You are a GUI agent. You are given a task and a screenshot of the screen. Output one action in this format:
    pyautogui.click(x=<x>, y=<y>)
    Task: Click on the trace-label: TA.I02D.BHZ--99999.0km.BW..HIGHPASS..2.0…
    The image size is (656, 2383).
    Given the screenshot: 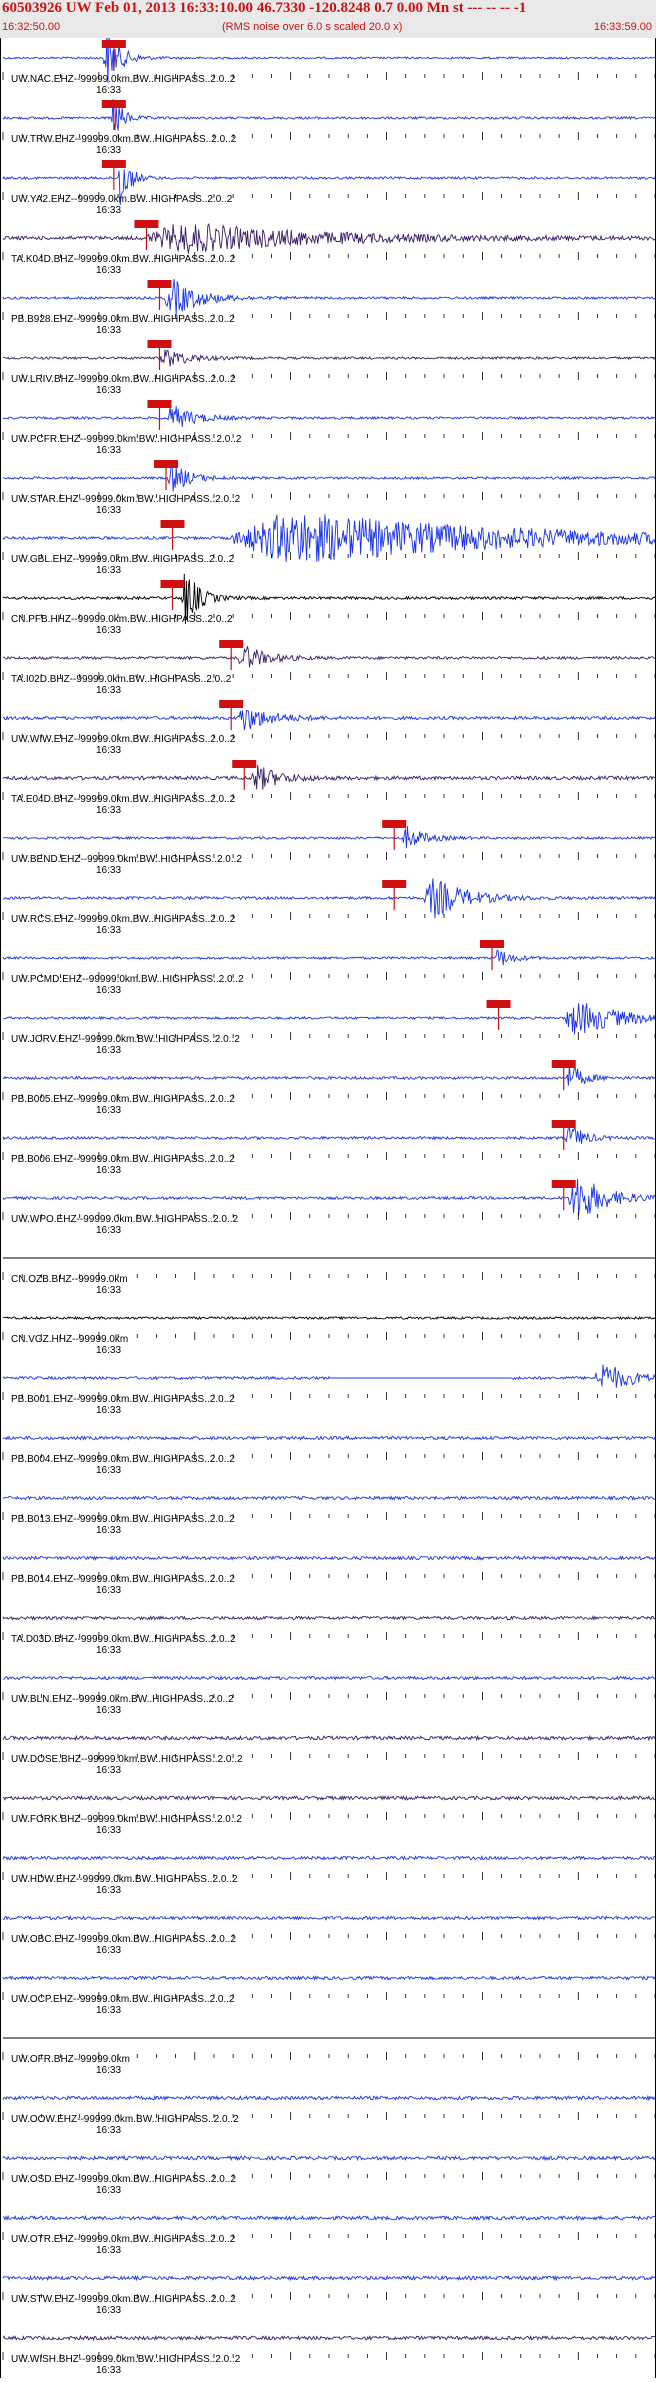 What is the action you would take?
    pyautogui.click(x=121, y=679)
    